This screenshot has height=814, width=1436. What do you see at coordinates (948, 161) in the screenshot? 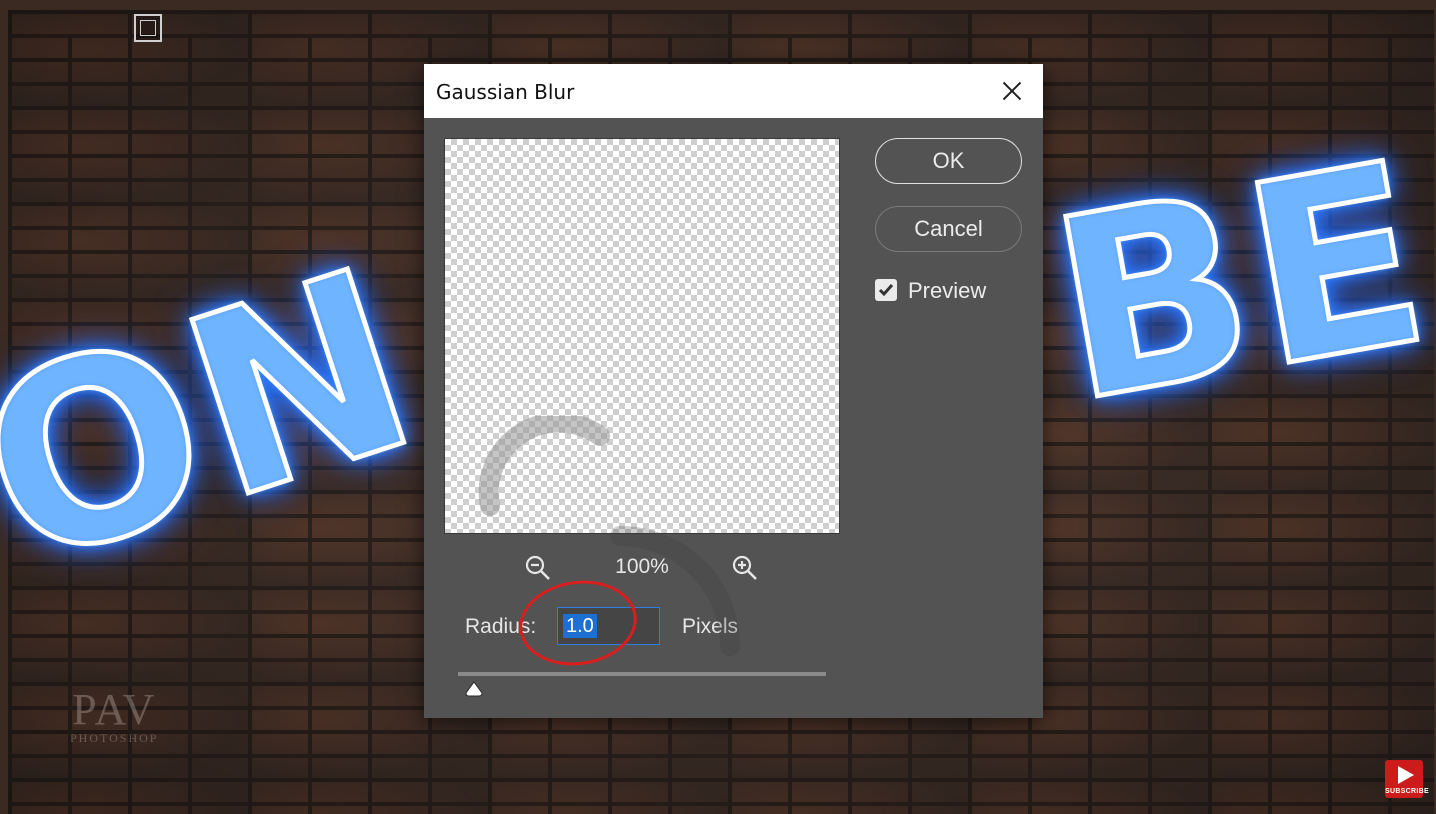
I see `ok-button: OK` at bounding box center [948, 161].